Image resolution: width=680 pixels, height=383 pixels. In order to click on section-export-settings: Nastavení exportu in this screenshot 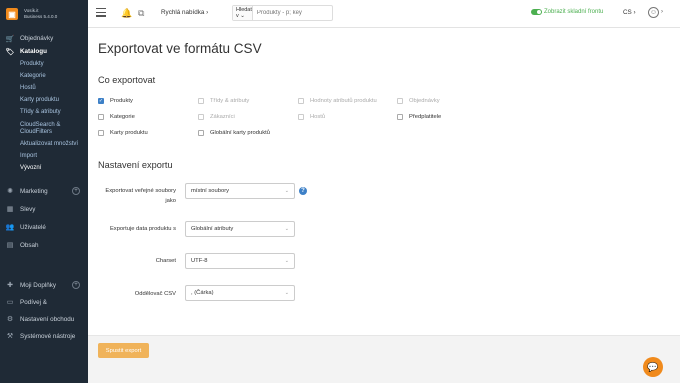, I will do `click(135, 165)`.